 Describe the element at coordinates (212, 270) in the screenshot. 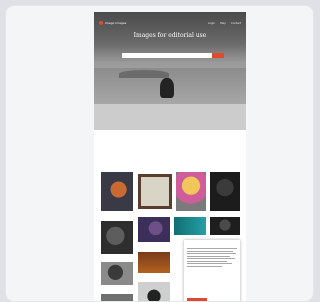

I see `cookie-consent-dialog` at that location.